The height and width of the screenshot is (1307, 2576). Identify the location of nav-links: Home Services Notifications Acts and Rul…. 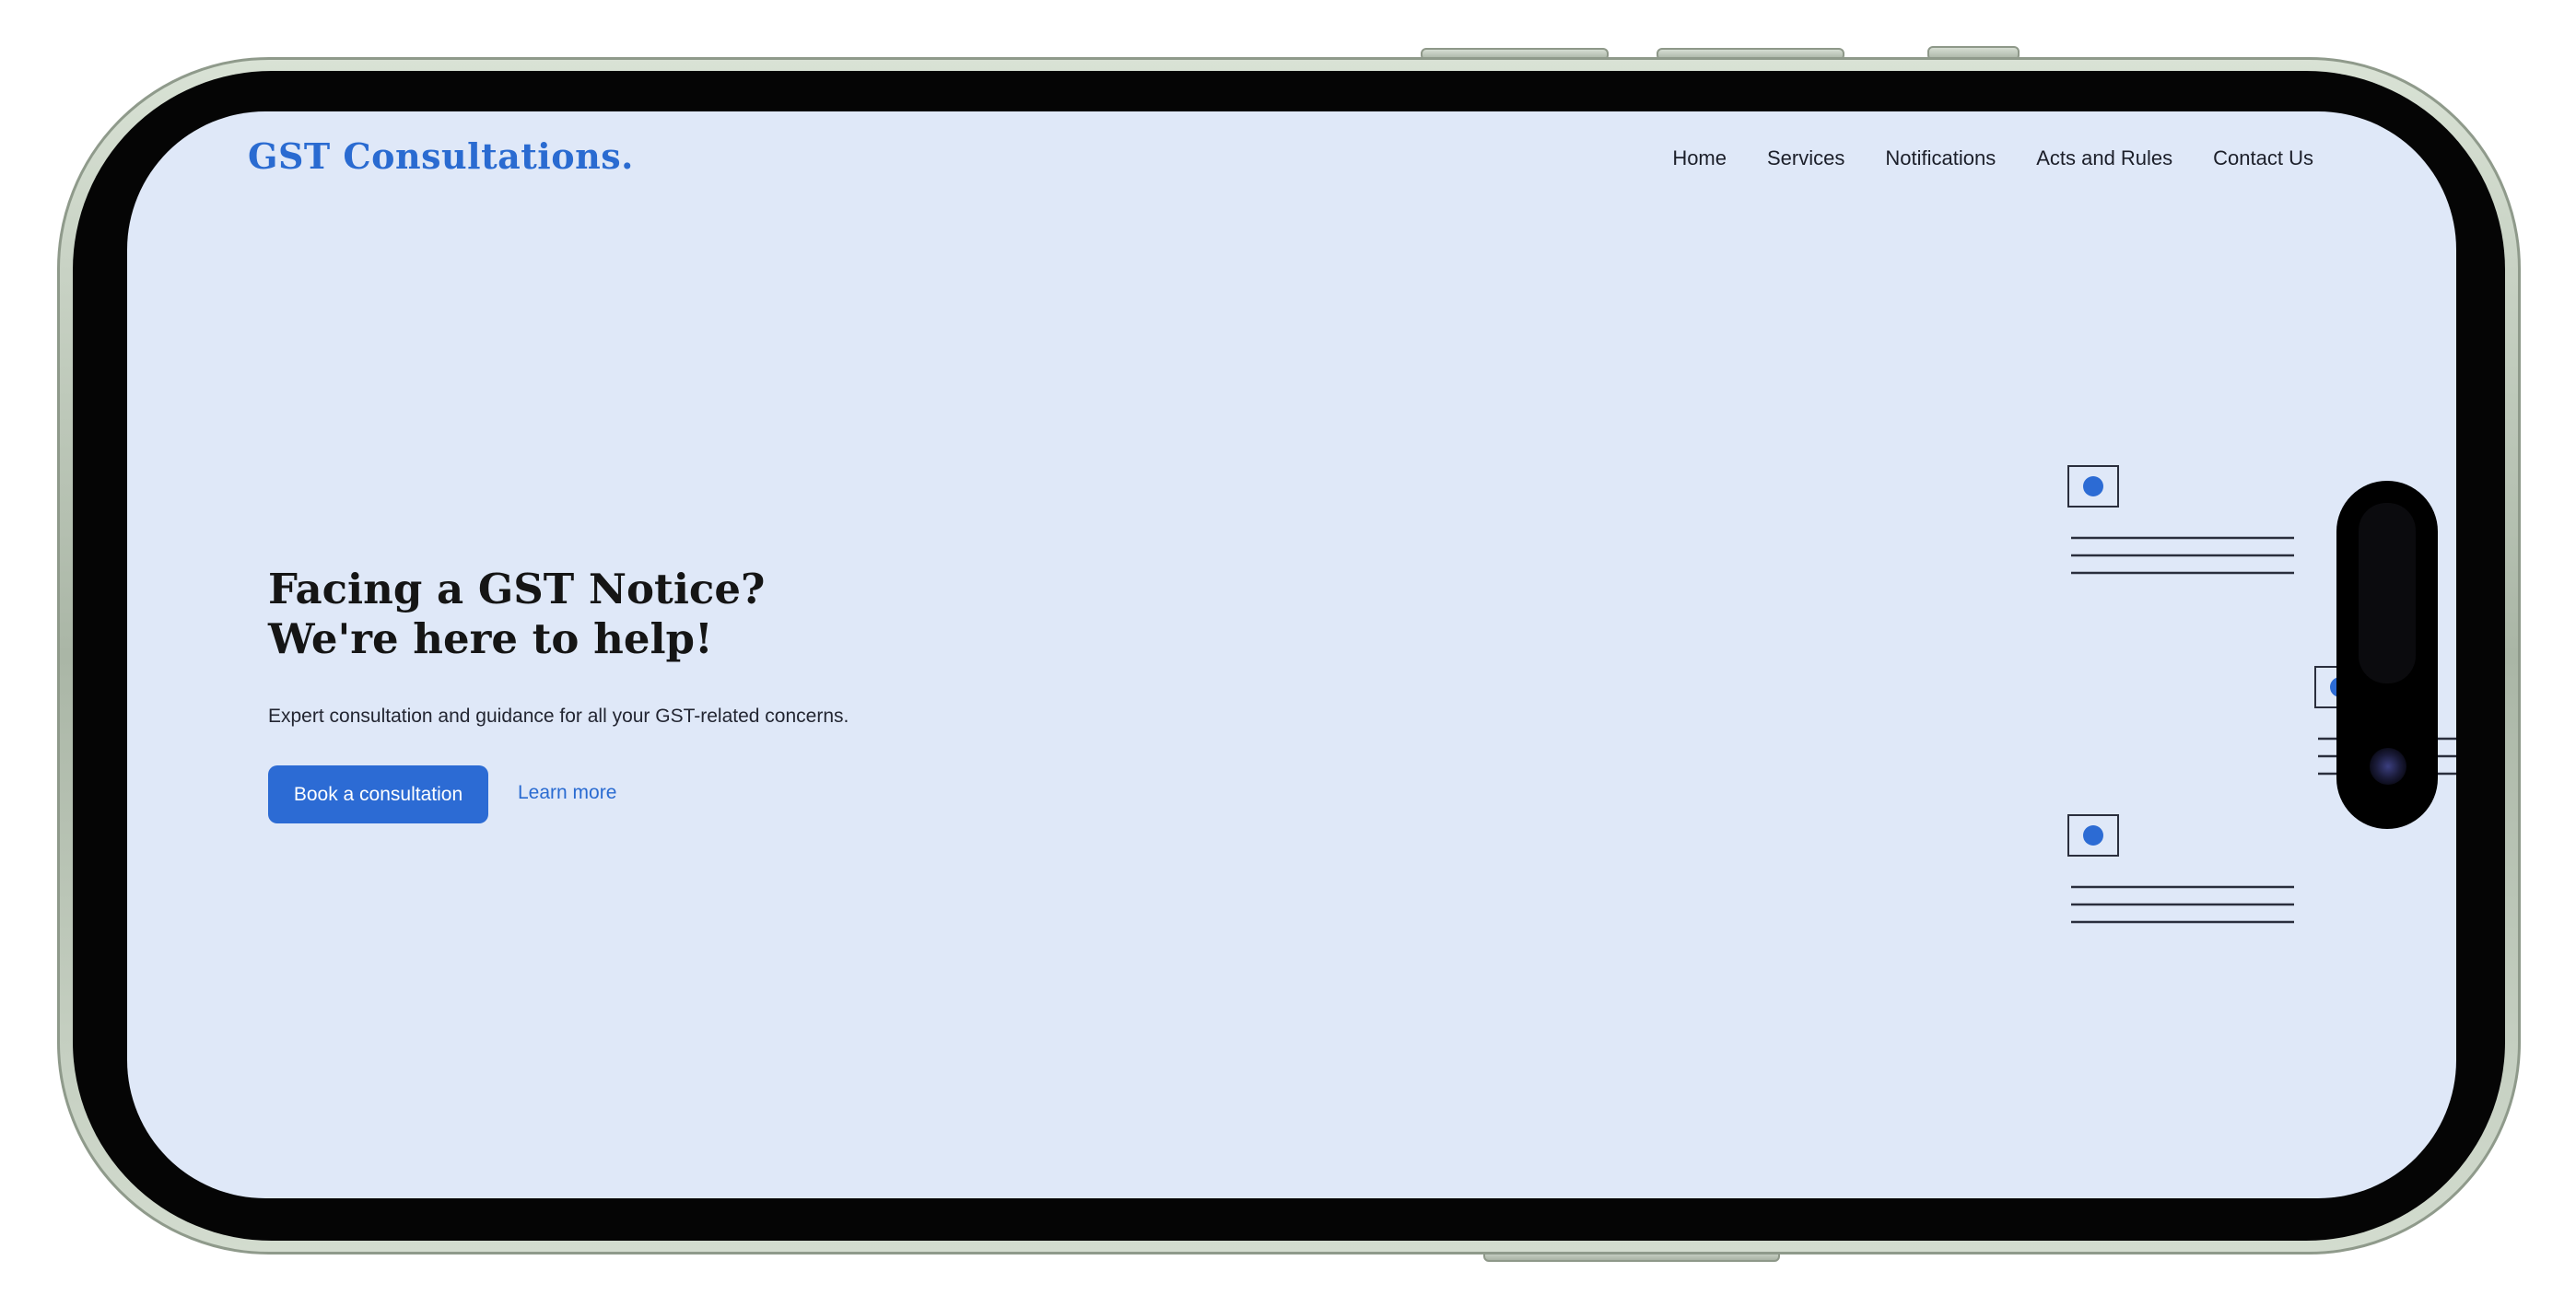
(1993, 158).